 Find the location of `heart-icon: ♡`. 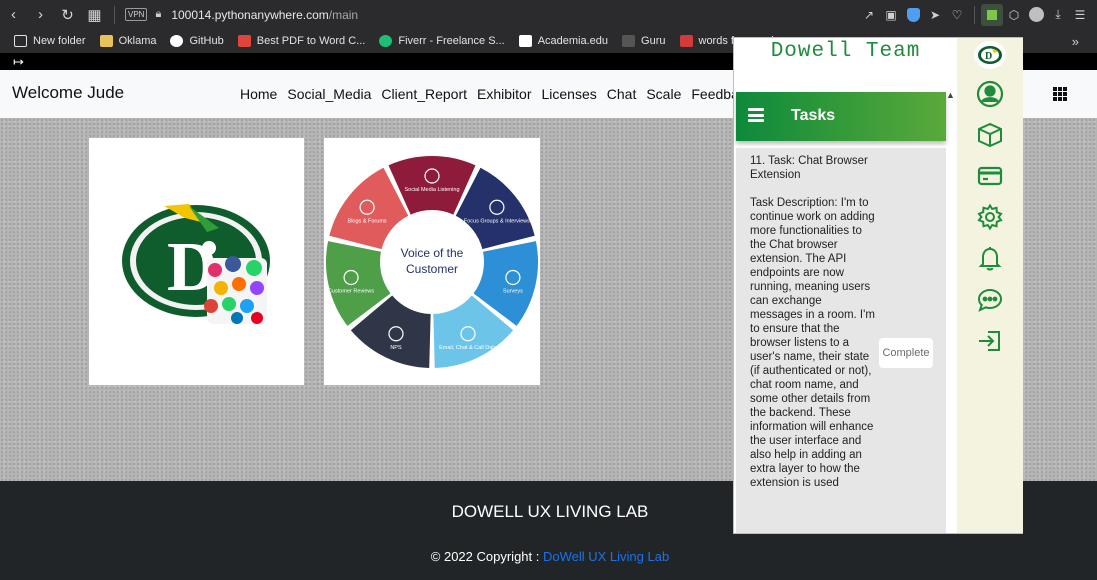

heart-icon: ♡ is located at coordinates (957, 14).